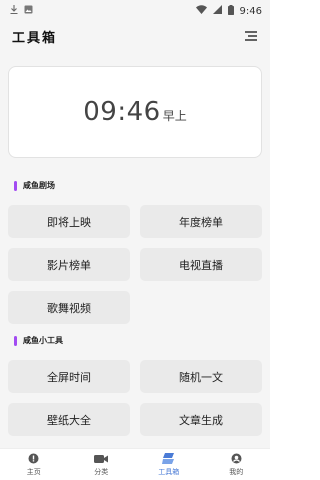 The width and height of the screenshot is (320, 480). Describe the element at coordinates (135, 464) in the screenshot. I see `bottom-tab-bar: 主页 分类 工具箱 我的` at that location.